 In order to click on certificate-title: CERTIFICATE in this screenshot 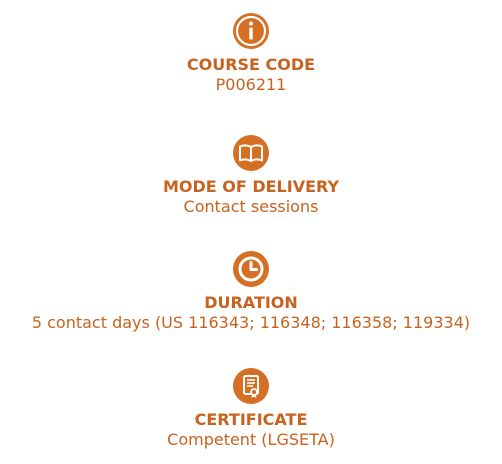, I will do `click(251, 419)`.